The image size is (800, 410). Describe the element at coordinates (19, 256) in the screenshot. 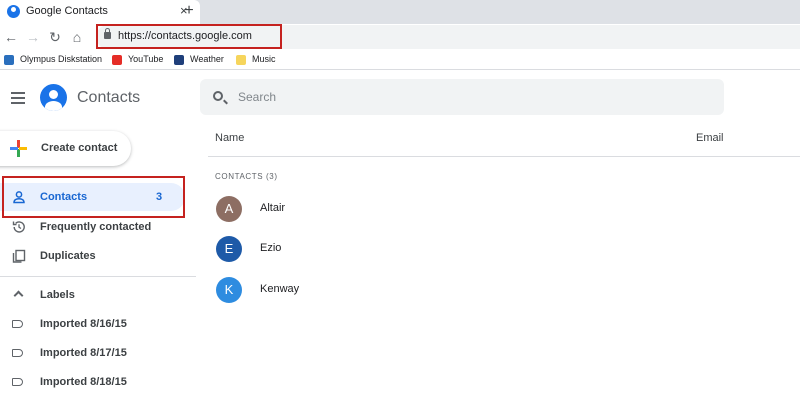

I see `duplicate-icon` at that location.